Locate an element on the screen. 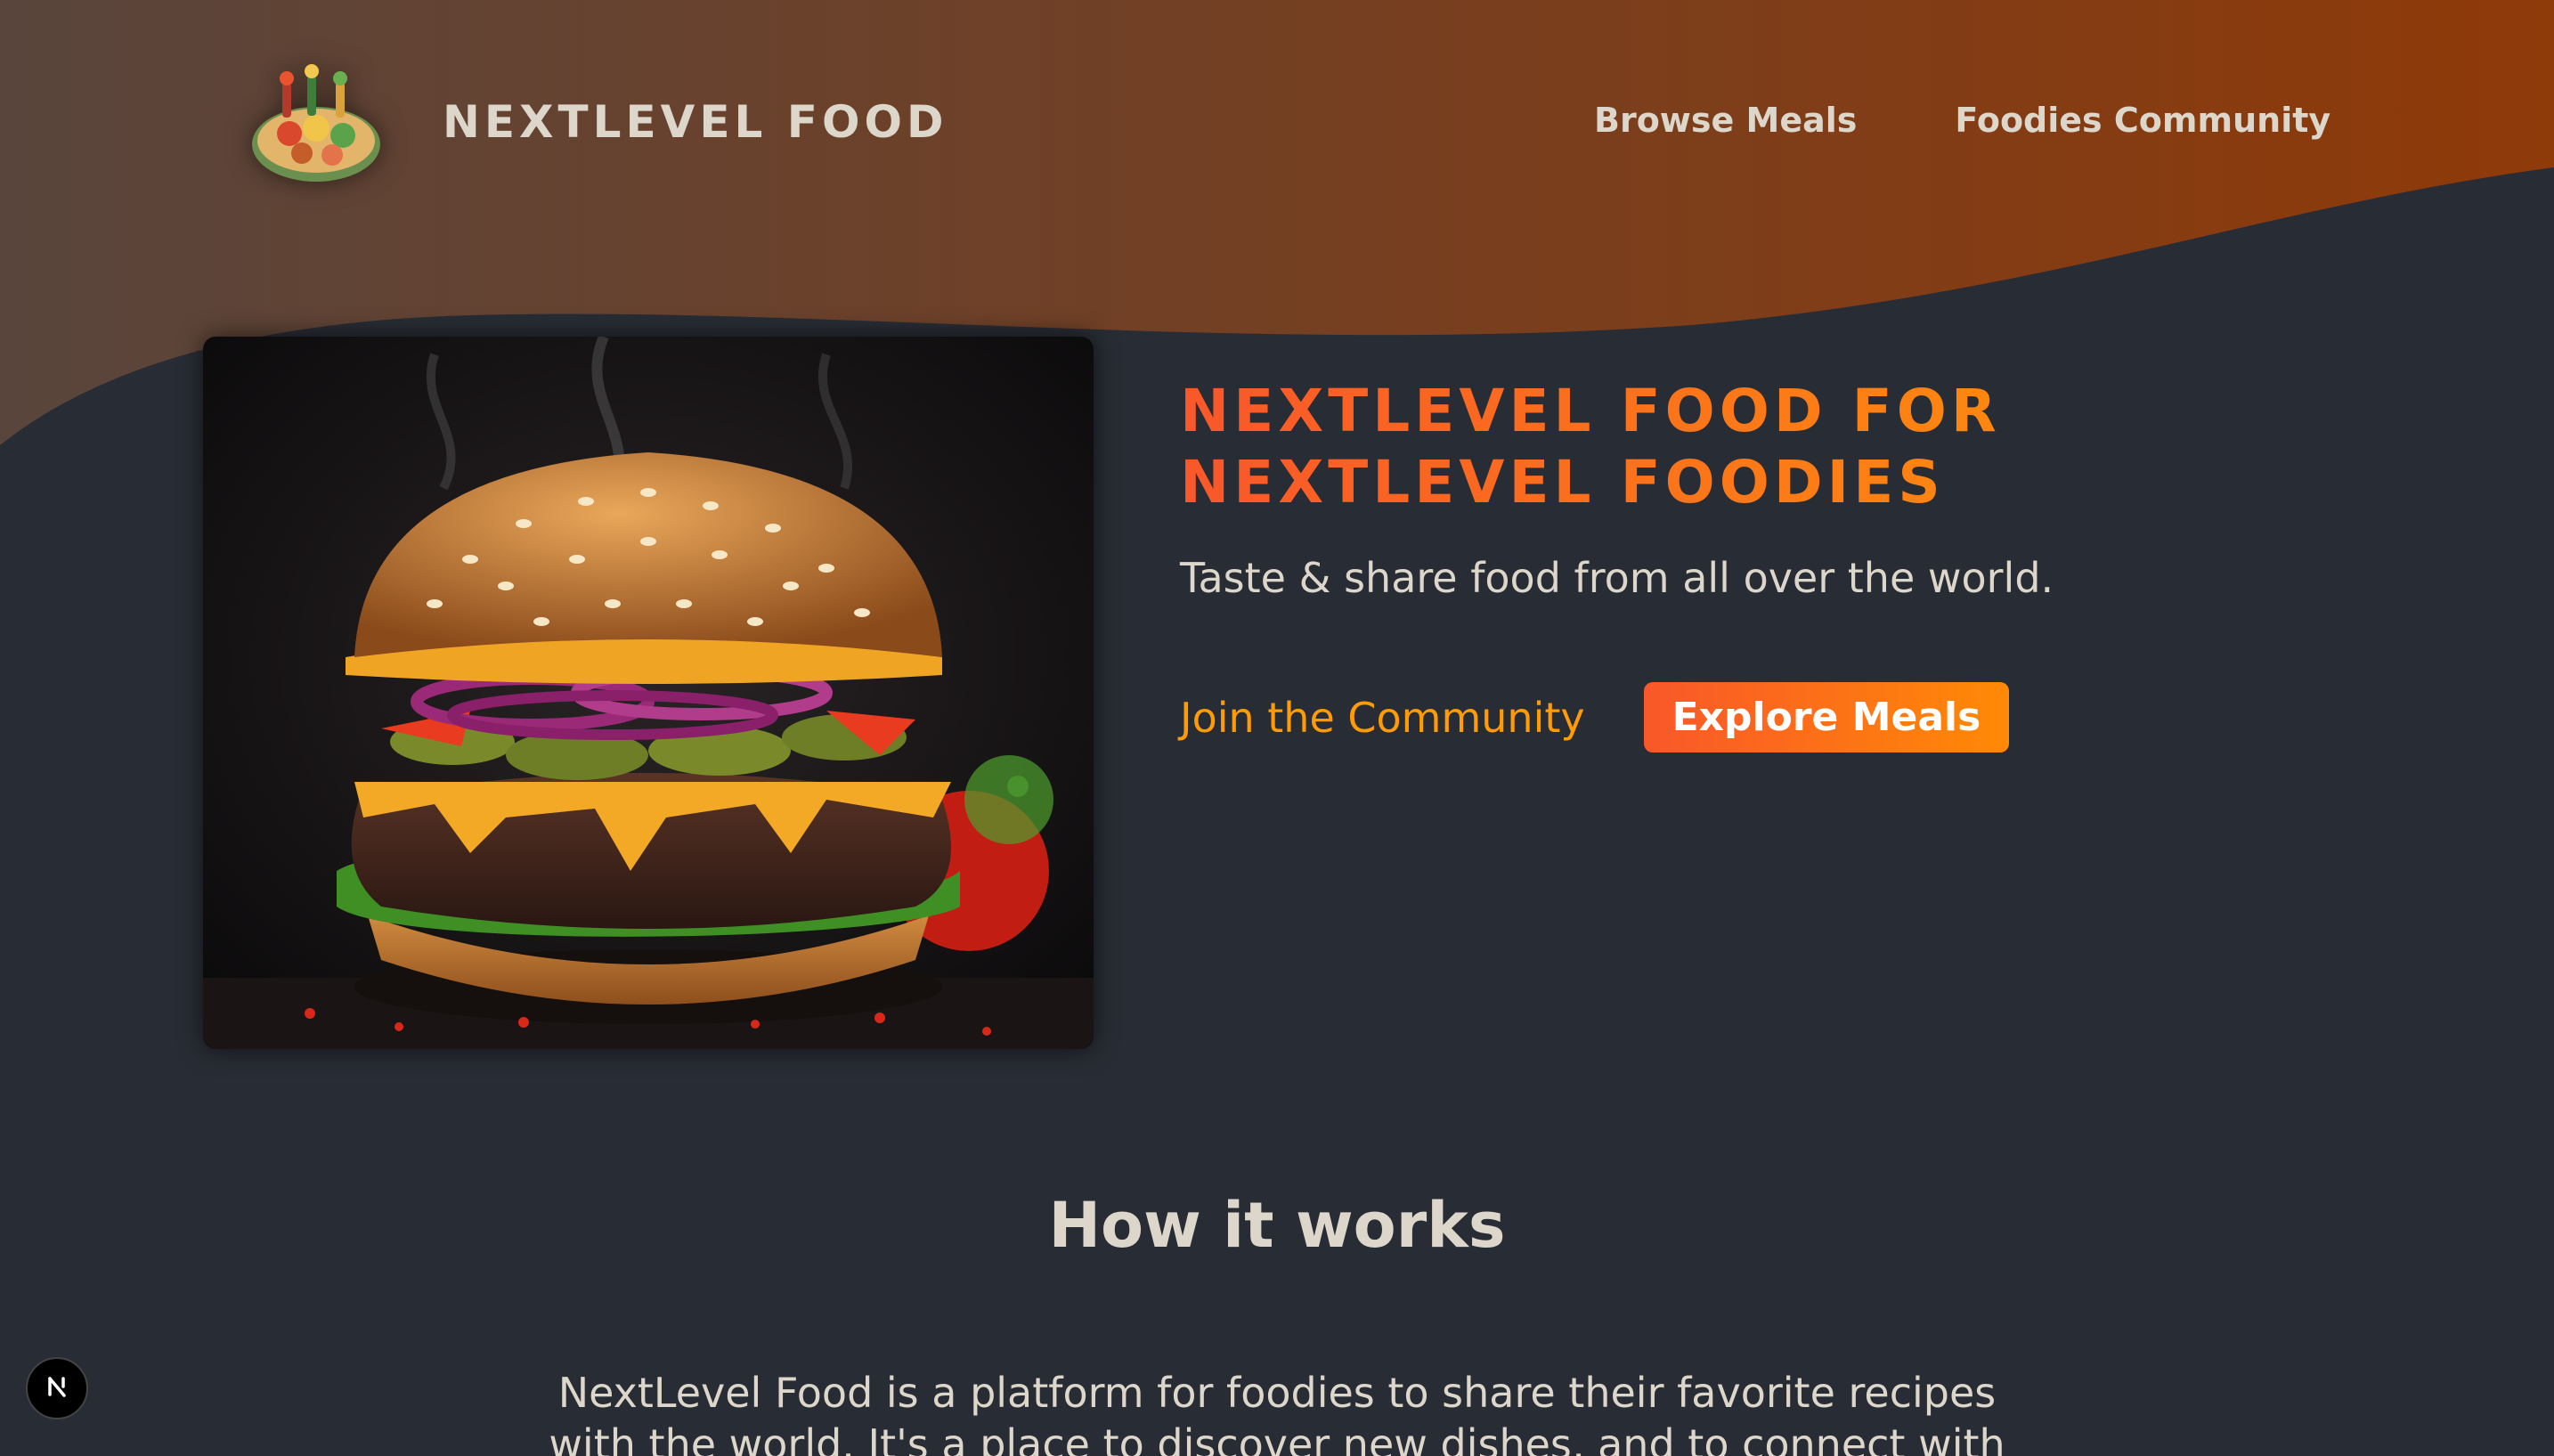 The height and width of the screenshot is (1456, 2554). logo-text: NextLevel Food is located at coordinates (695, 122).